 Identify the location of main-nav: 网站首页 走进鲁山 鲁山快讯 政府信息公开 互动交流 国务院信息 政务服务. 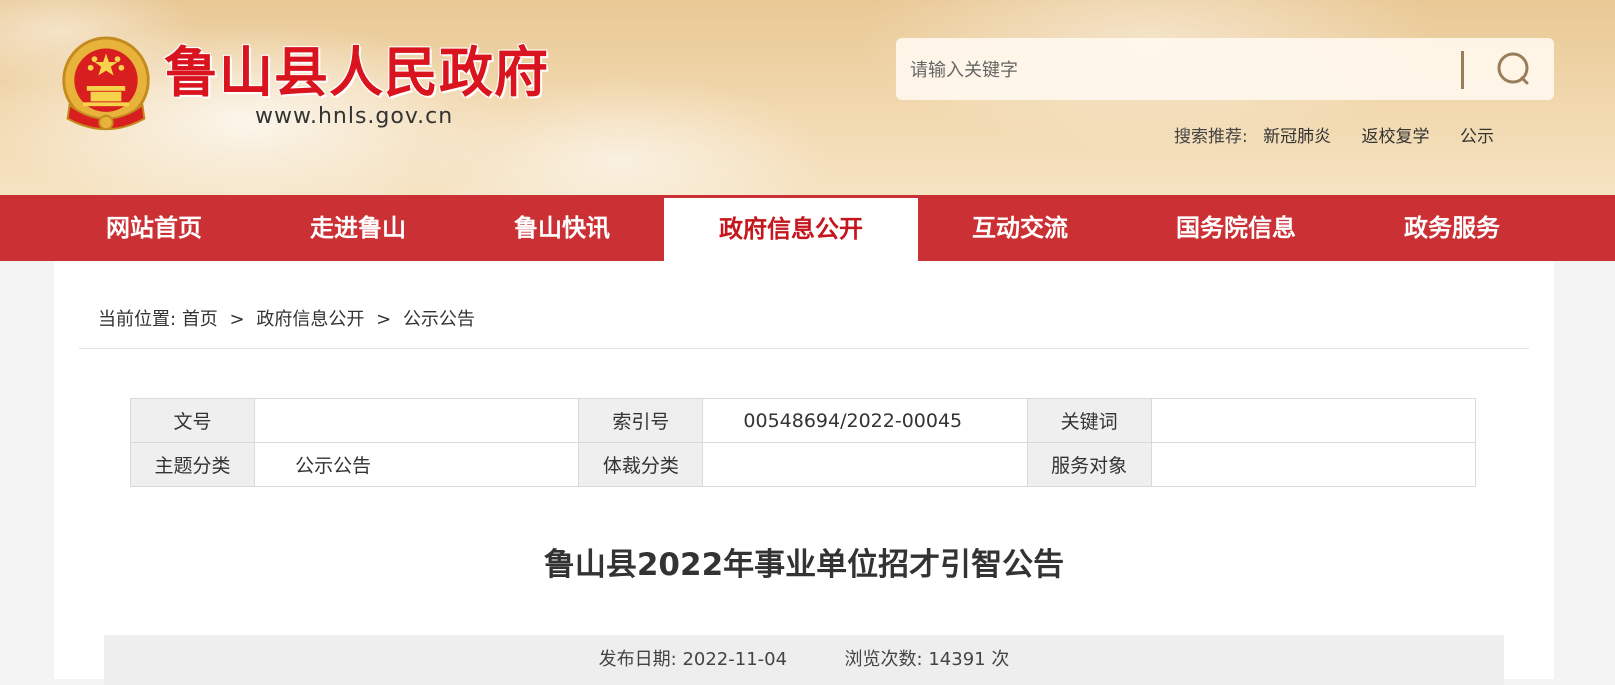
(807, 228).